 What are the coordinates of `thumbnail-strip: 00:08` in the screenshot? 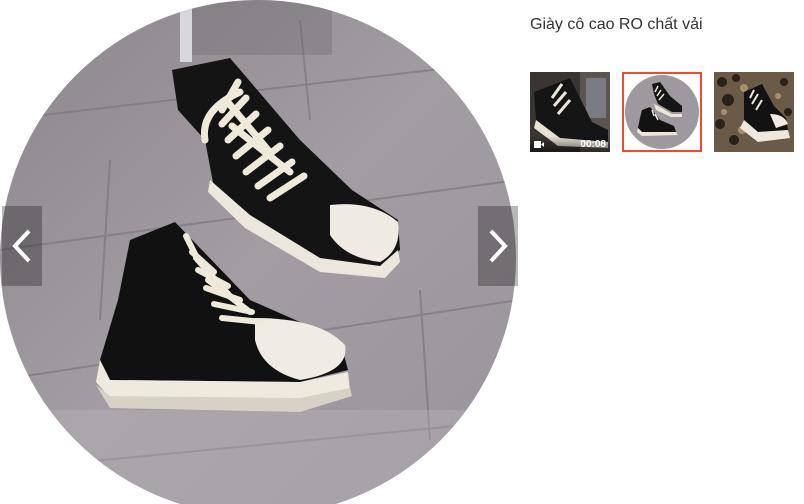 It's located at (665, 112).